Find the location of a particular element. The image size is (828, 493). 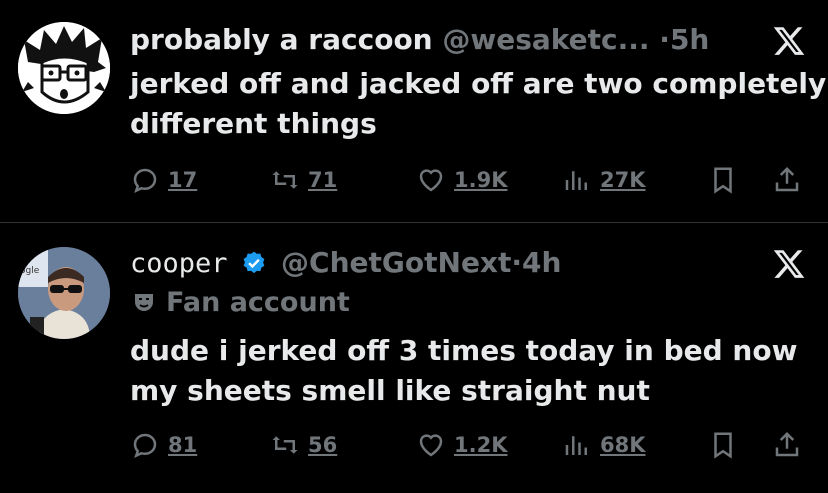

reply-count: 17 is located at coordinates (183, 180).